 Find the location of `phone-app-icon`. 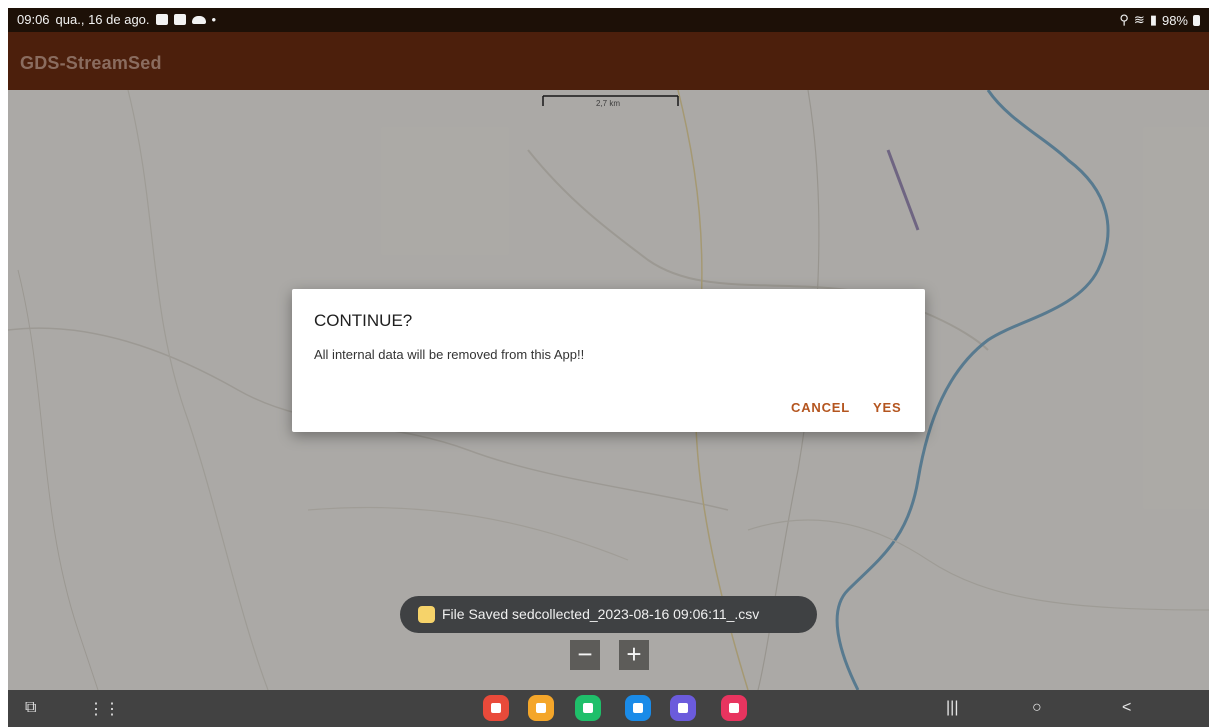

phone-app-icon is located at coordinates (588, 708).